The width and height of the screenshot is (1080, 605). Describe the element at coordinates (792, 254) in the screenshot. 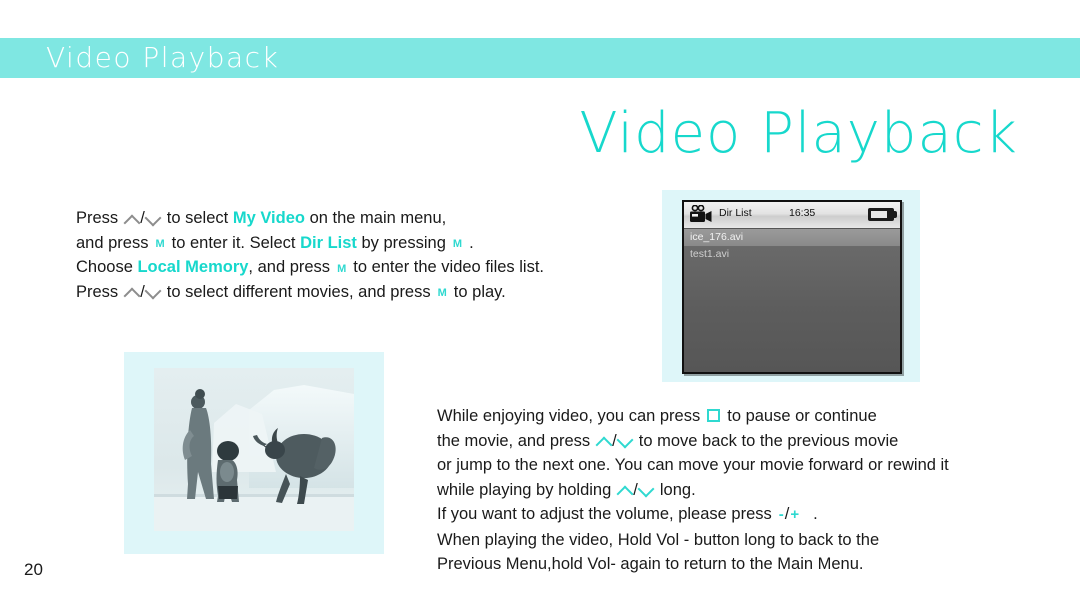

I see `list-item: test1.avi` at that location.